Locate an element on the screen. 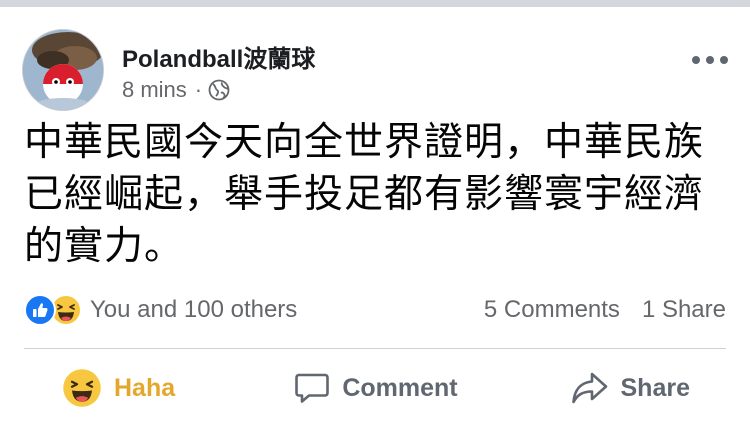 The image size is (750, 427). comment-button: Comment is located at coordinates (375, 388).